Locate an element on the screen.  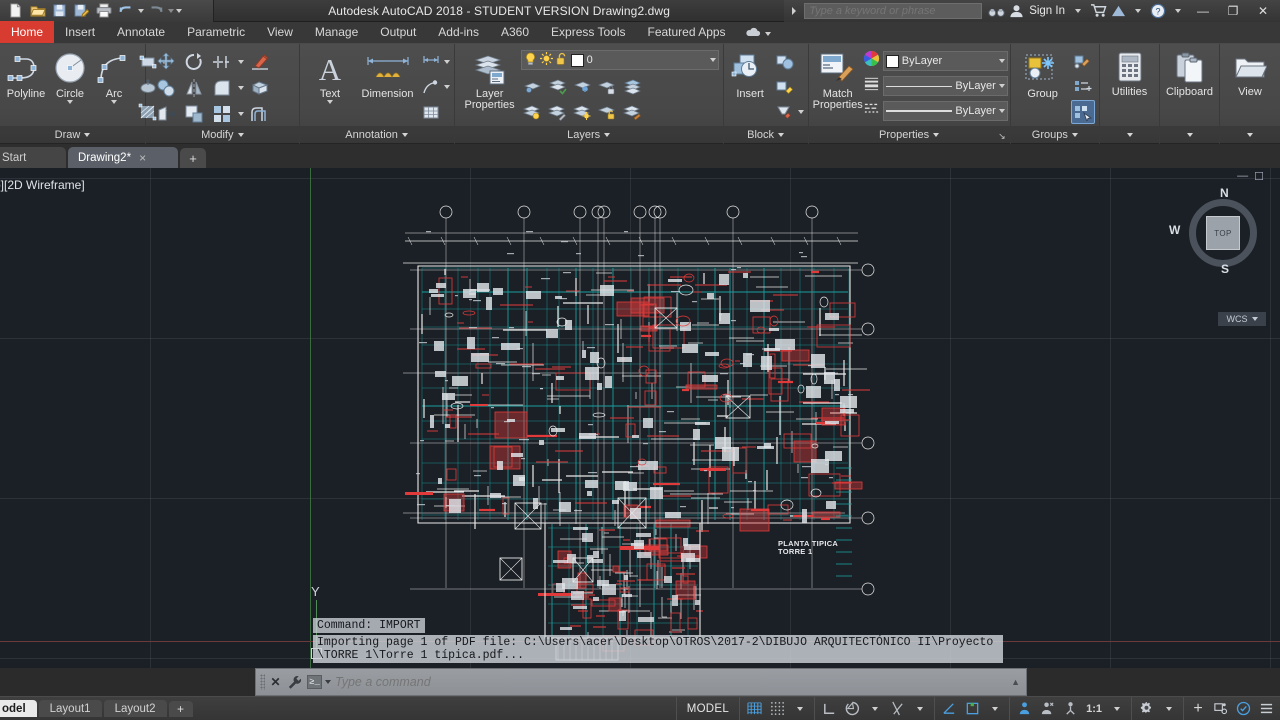
offset-icon is located at coordinates (260, 114).